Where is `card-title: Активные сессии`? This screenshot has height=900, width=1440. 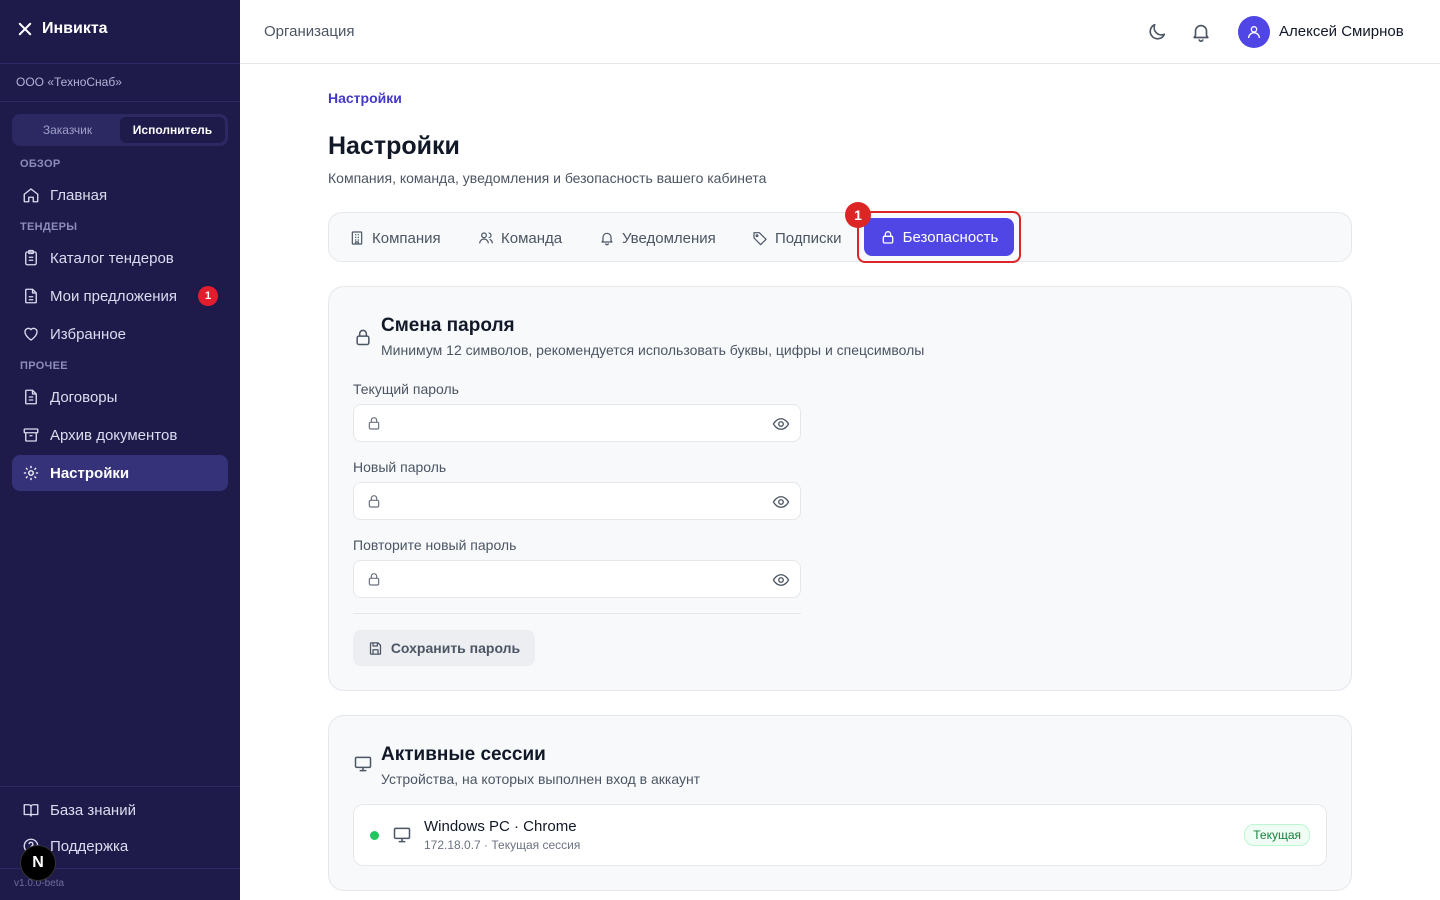 card-title: Активные сессии is located at coordinates (463, 754).